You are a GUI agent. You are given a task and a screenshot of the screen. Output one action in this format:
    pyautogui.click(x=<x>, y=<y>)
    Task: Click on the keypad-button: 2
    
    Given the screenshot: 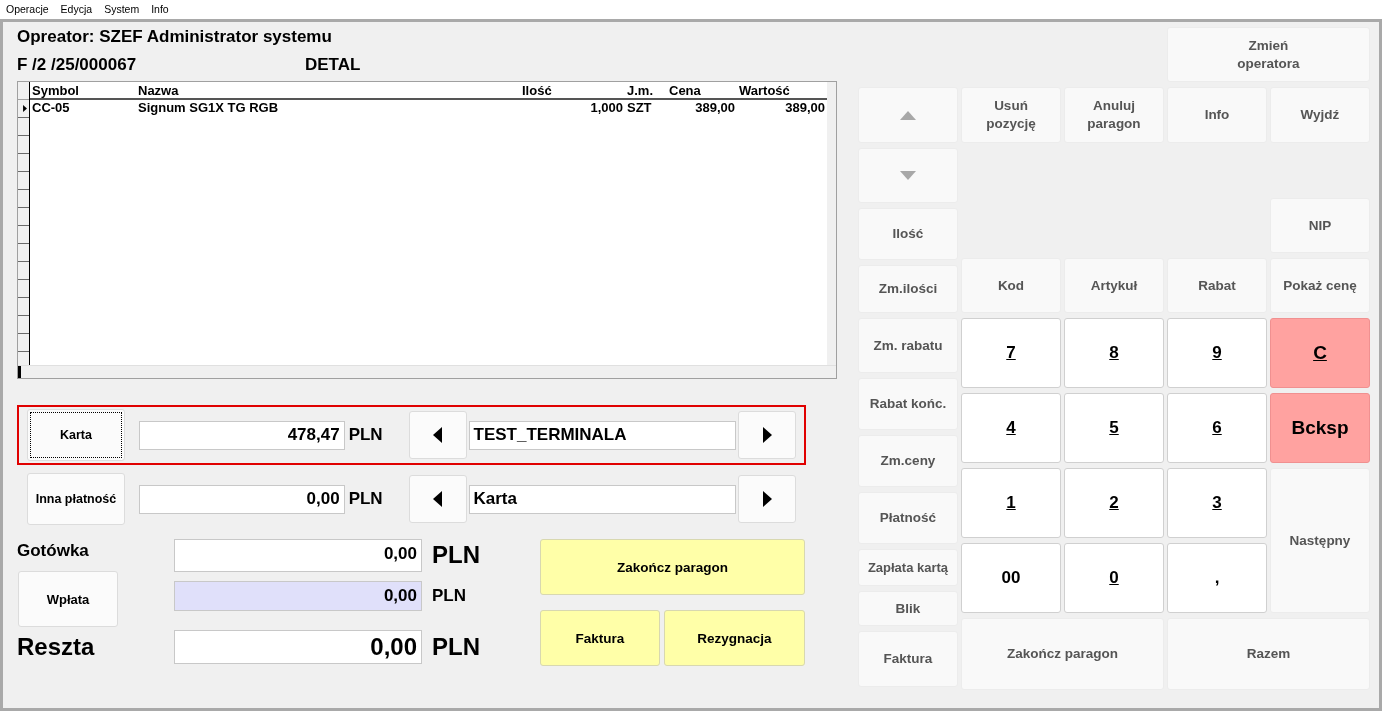 What is the action you would take?
    pyautogui.click(x=1114, y=503)
    